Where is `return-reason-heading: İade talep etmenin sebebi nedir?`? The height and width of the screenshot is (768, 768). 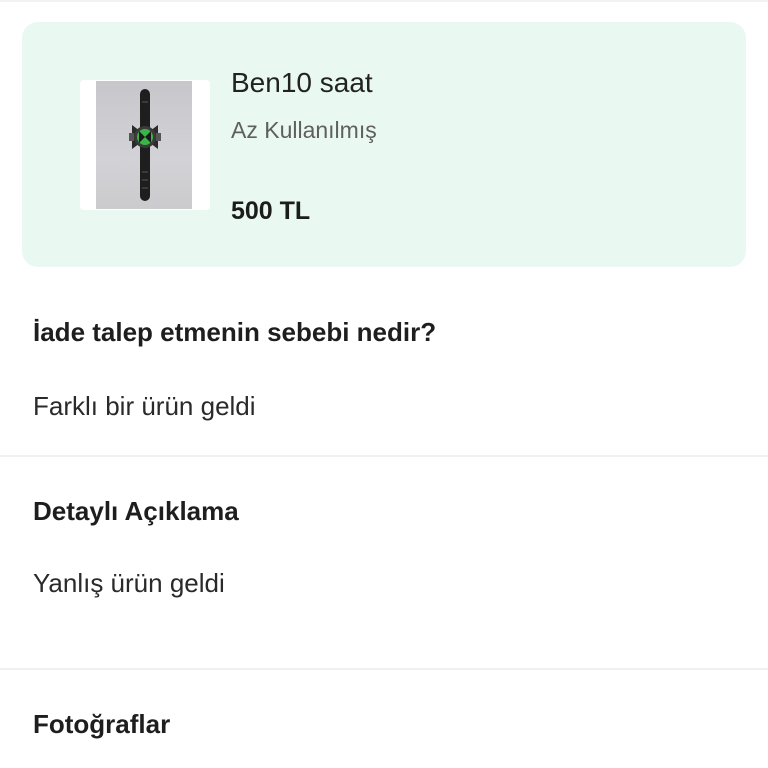 return-reason-heading: İade talep etmenin sebebi nedir? is located at coordinates (235, 332).